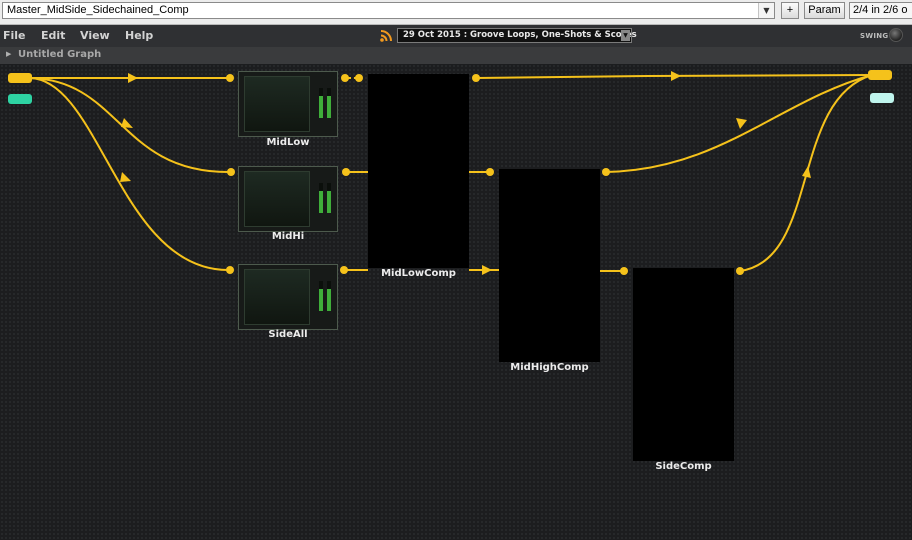 This screenshot has width=912, height=540. What do you see at coordinates (418, 273) in the screenshot?
I see `node-label-midlowcomp: MidLowComp` at bounding box center [418, 273].